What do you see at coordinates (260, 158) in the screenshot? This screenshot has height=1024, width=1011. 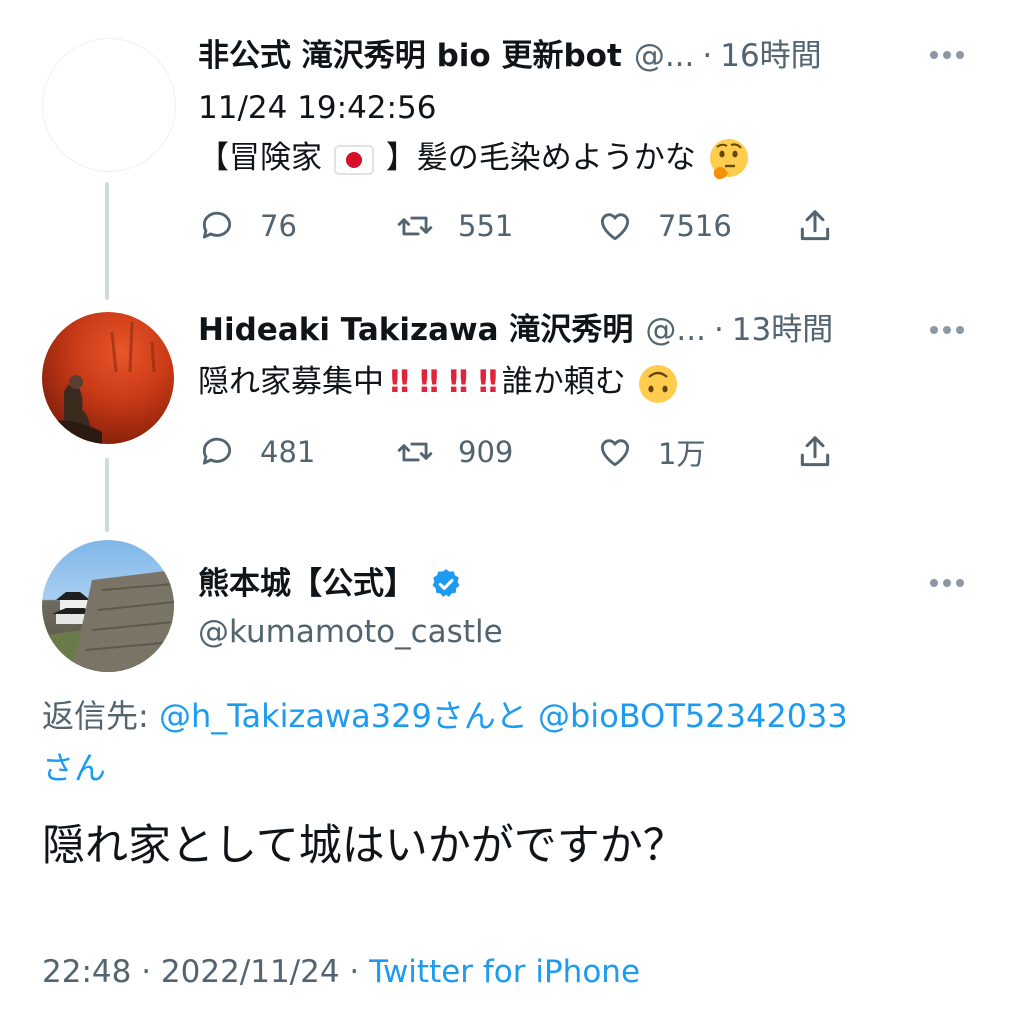 I see `tweet-text-part: 【冒険家` at bounding box center [260, 158].